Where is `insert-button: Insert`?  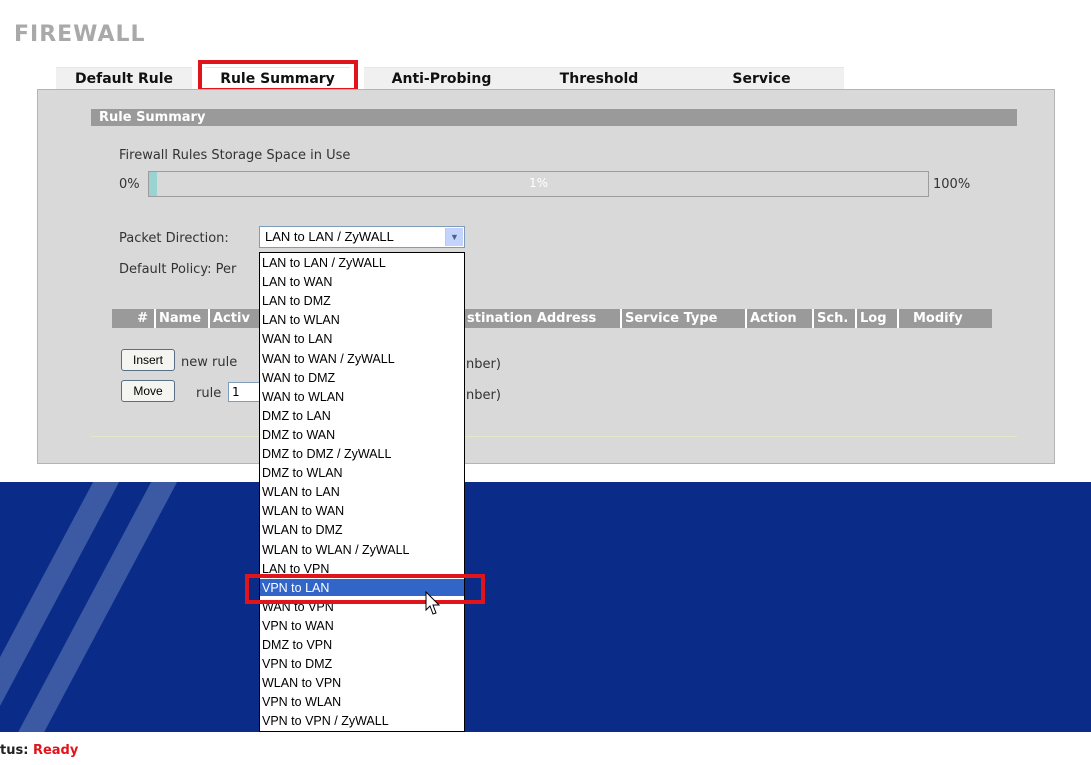
insert-button: Insert is located at coordinates (148, 360).